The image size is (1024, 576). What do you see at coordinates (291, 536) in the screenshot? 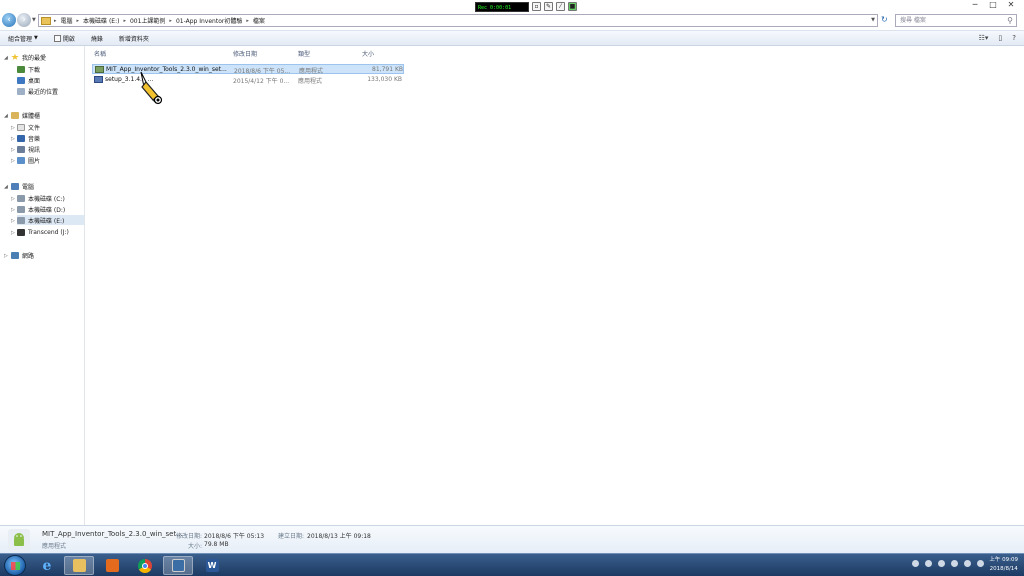
I see `details-created-label: 建立日期:` at bounding box center [291, 536].